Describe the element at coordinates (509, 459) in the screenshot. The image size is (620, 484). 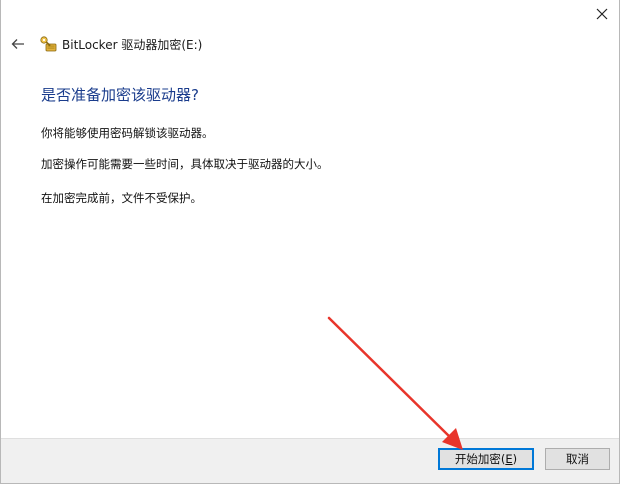
I see `start-button-accelerator: E` at that location.